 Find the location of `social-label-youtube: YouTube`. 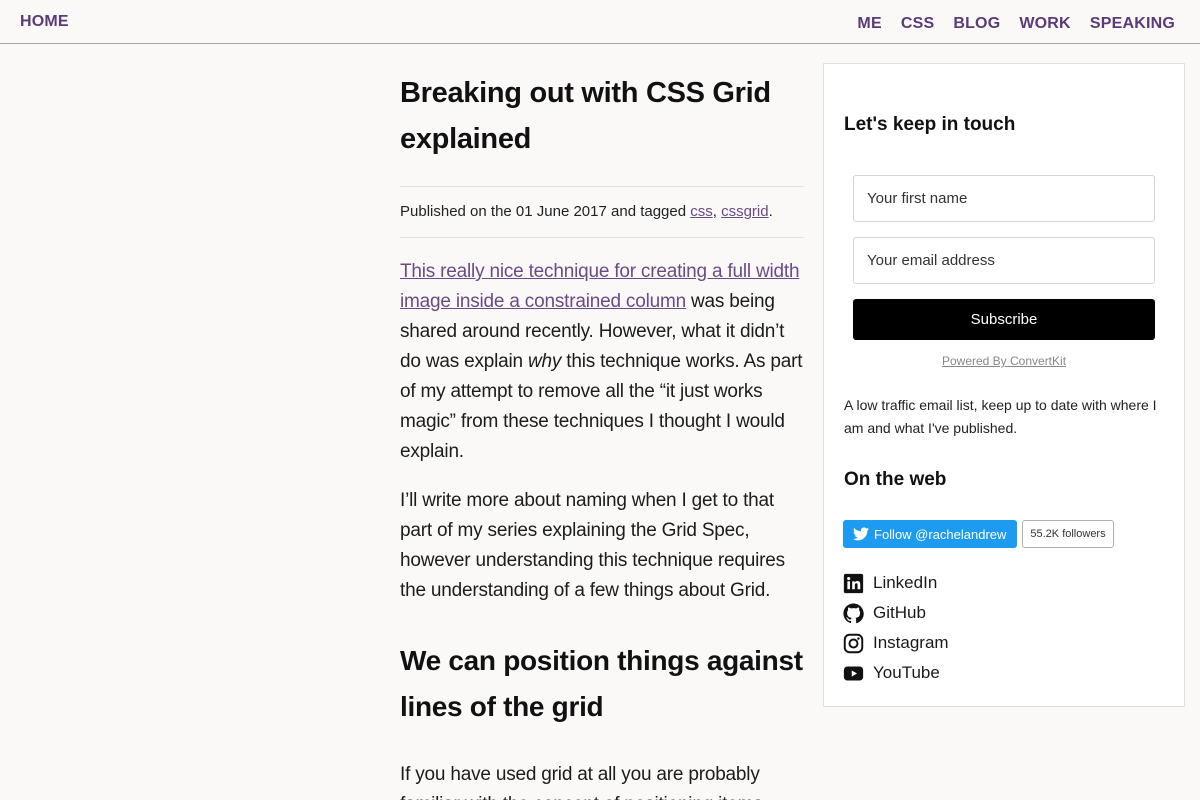

social-label-youtube: YouTube is located at coordinates (906, 672).